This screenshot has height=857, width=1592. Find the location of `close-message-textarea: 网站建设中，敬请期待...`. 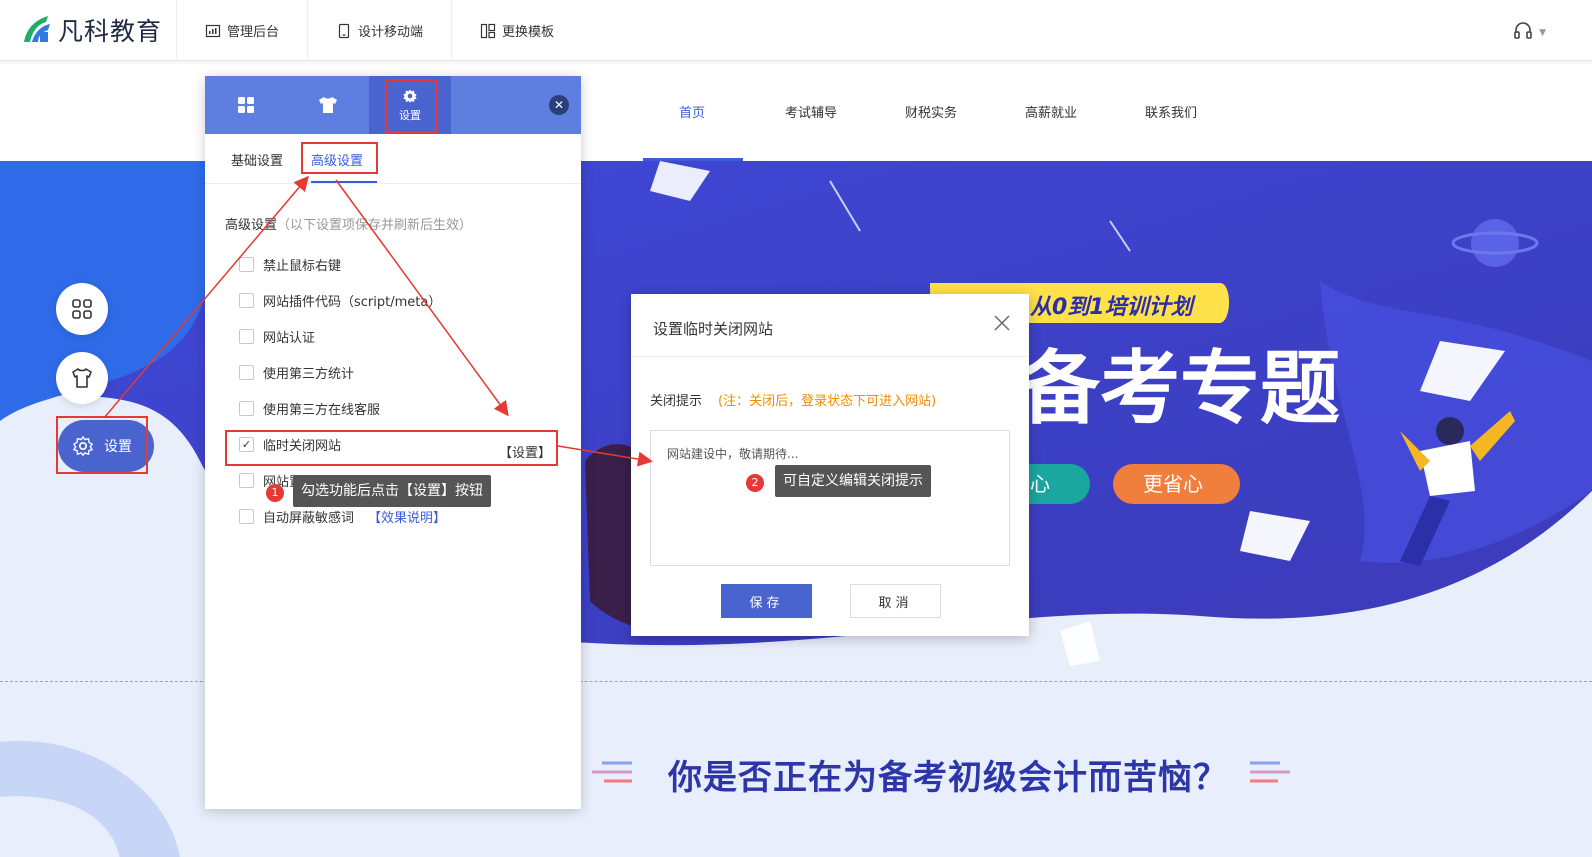

close-message-textarea: 网站建设中，敬请期待... is located at coordinates (830, 498).